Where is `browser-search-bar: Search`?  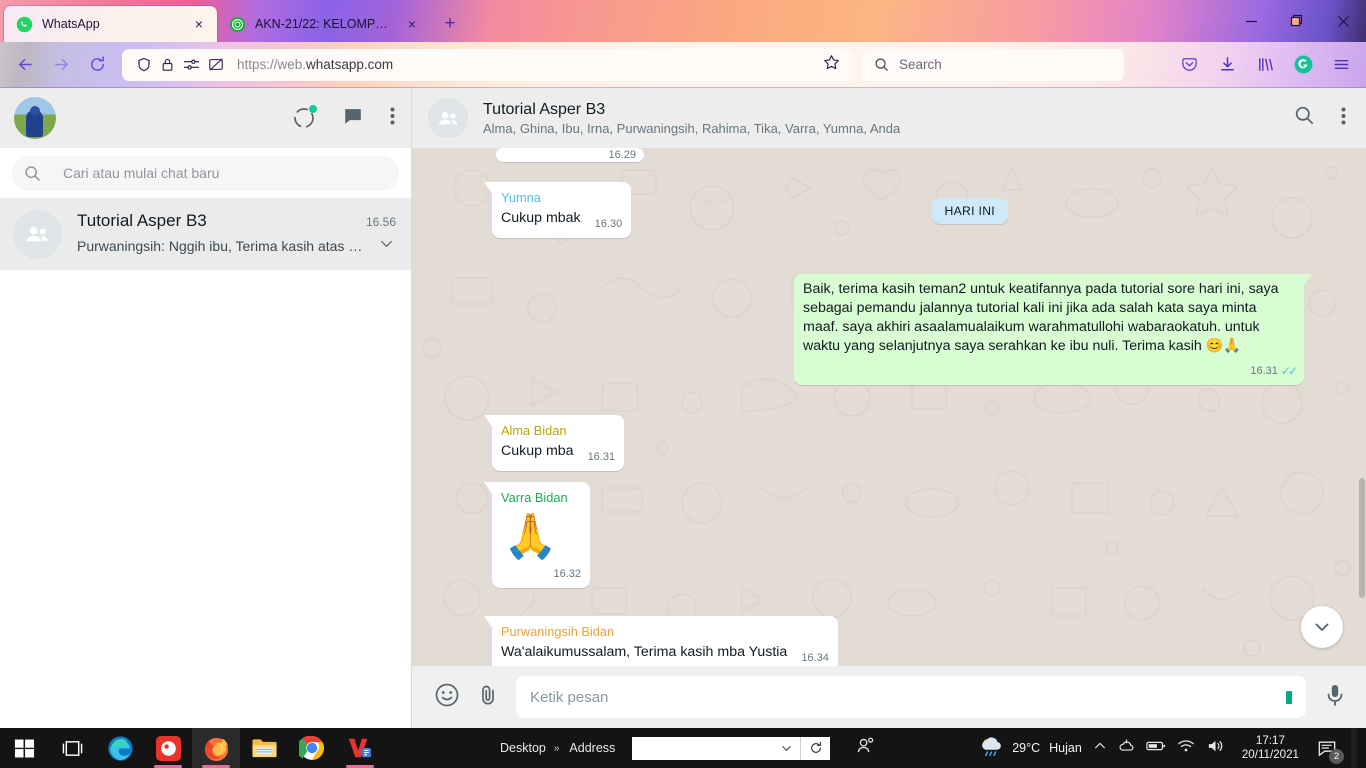
browser-search-bar: Search is located at coordinates (993, 64).